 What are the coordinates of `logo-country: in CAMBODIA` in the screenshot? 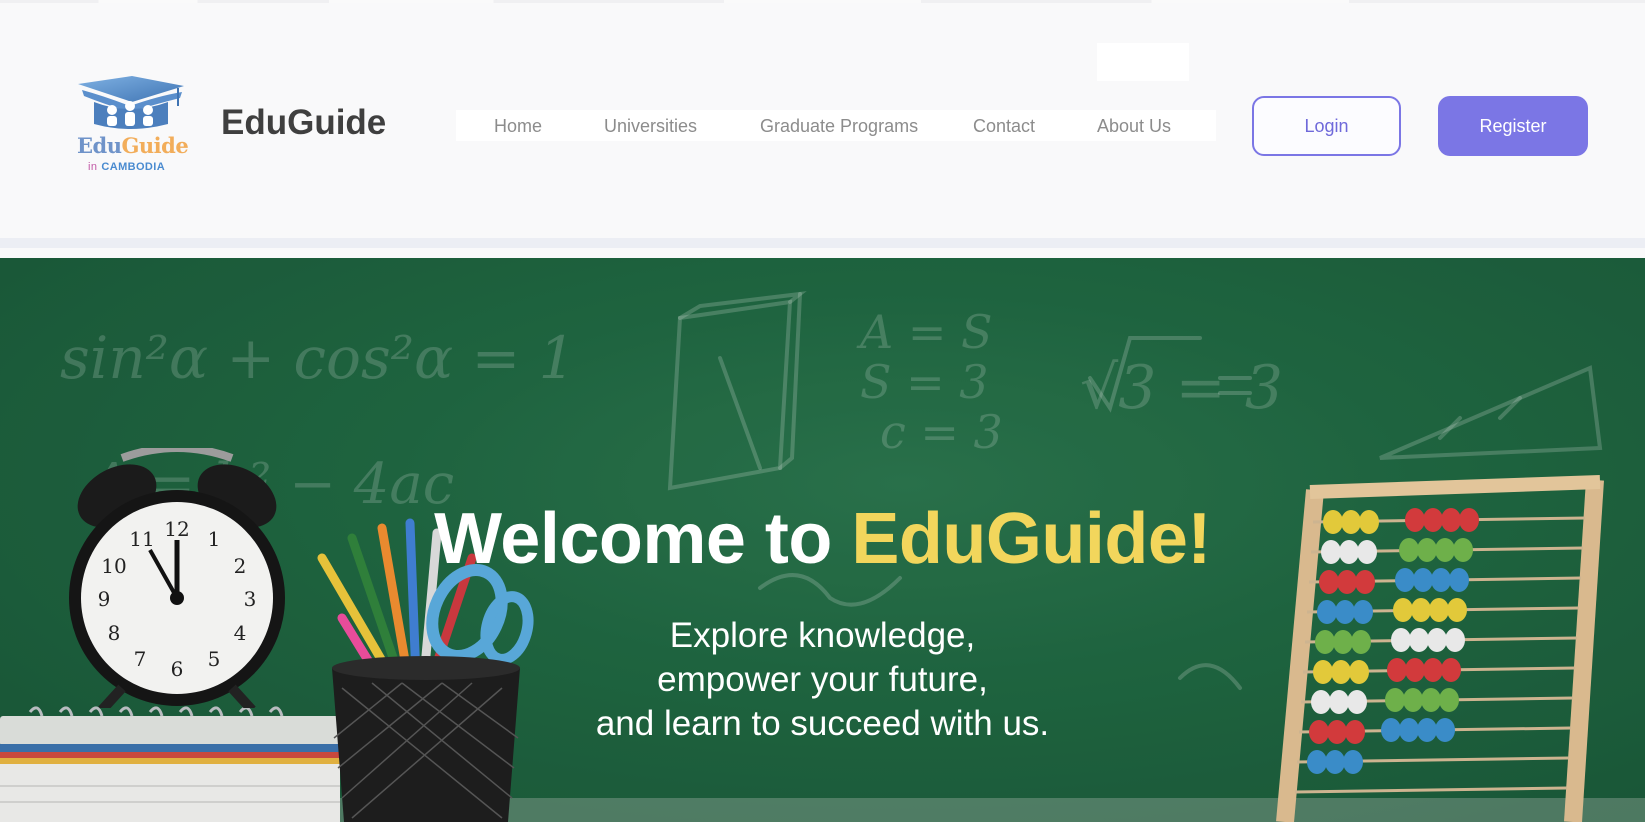 It's located at (138, 167).